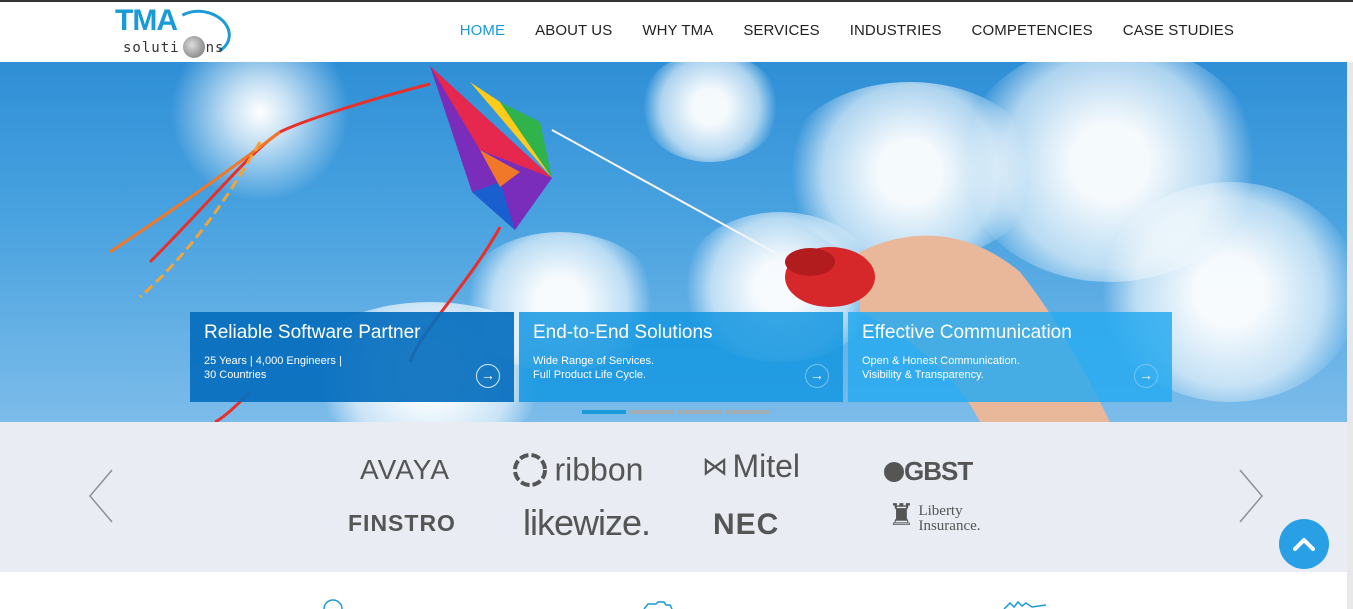 This screenshot has width=1353, height=609. I want to click on nav-why-tma: WHY TMA, so click(677, 30).